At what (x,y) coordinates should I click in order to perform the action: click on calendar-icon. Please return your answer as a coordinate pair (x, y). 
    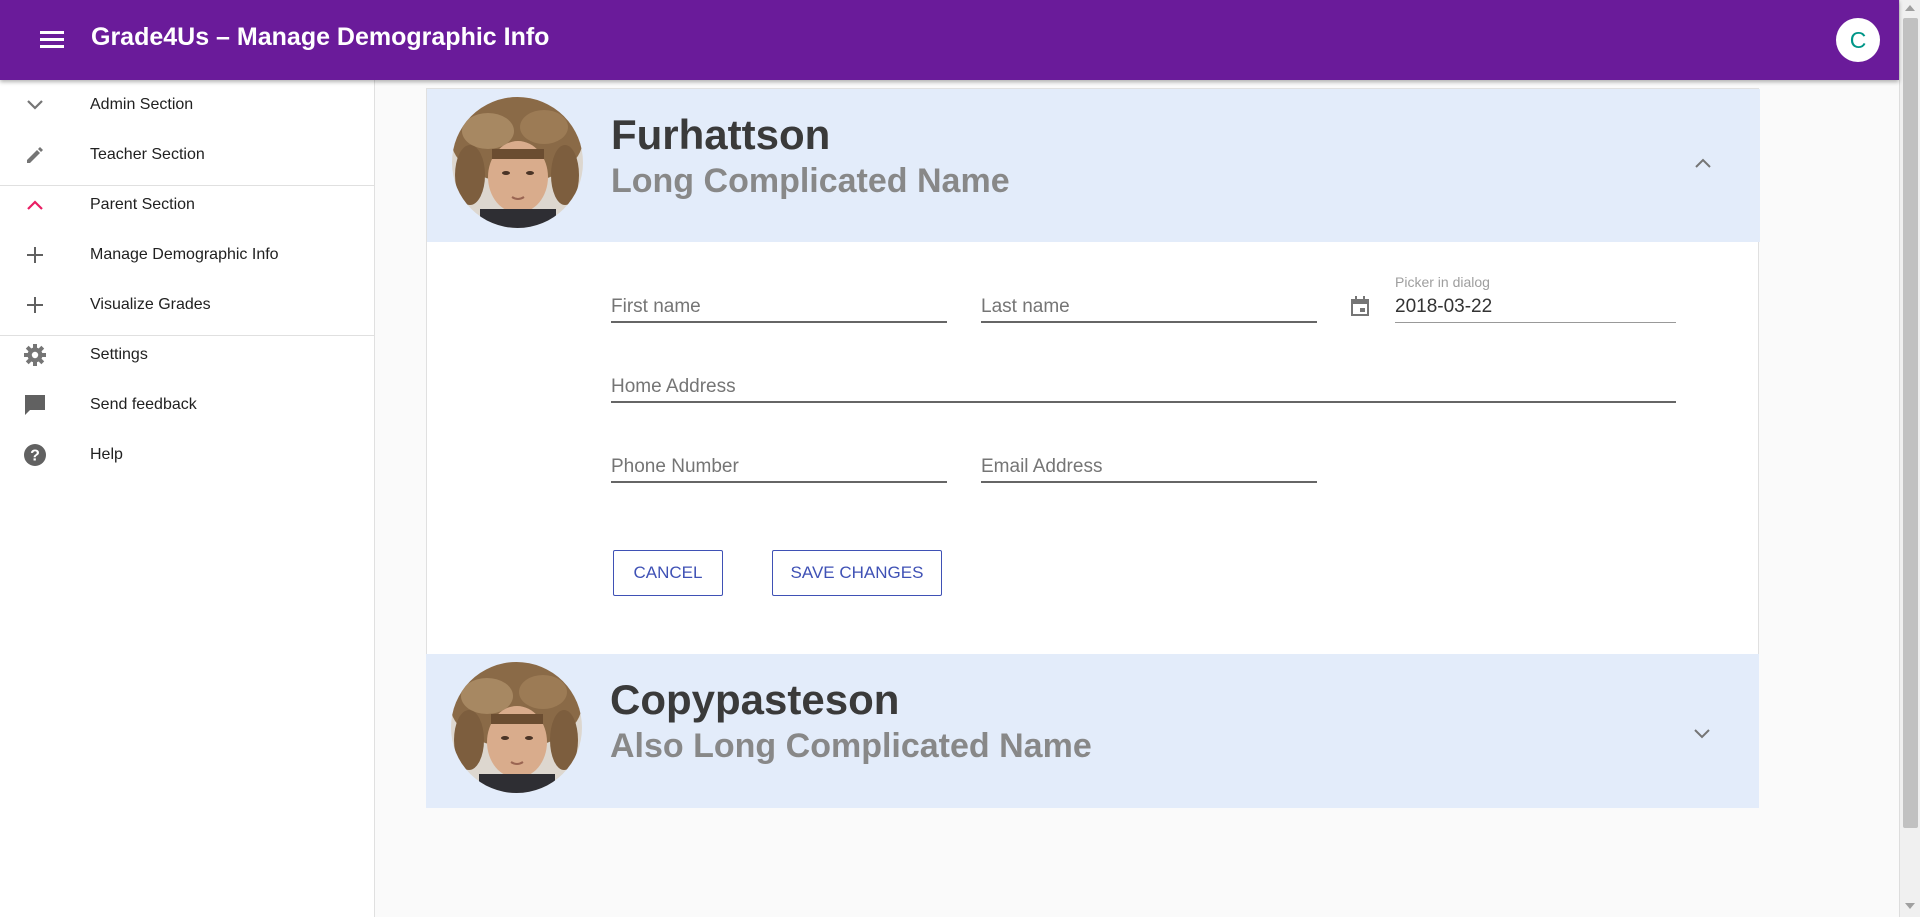
    Looking at the image, I should click on (1360, 306).